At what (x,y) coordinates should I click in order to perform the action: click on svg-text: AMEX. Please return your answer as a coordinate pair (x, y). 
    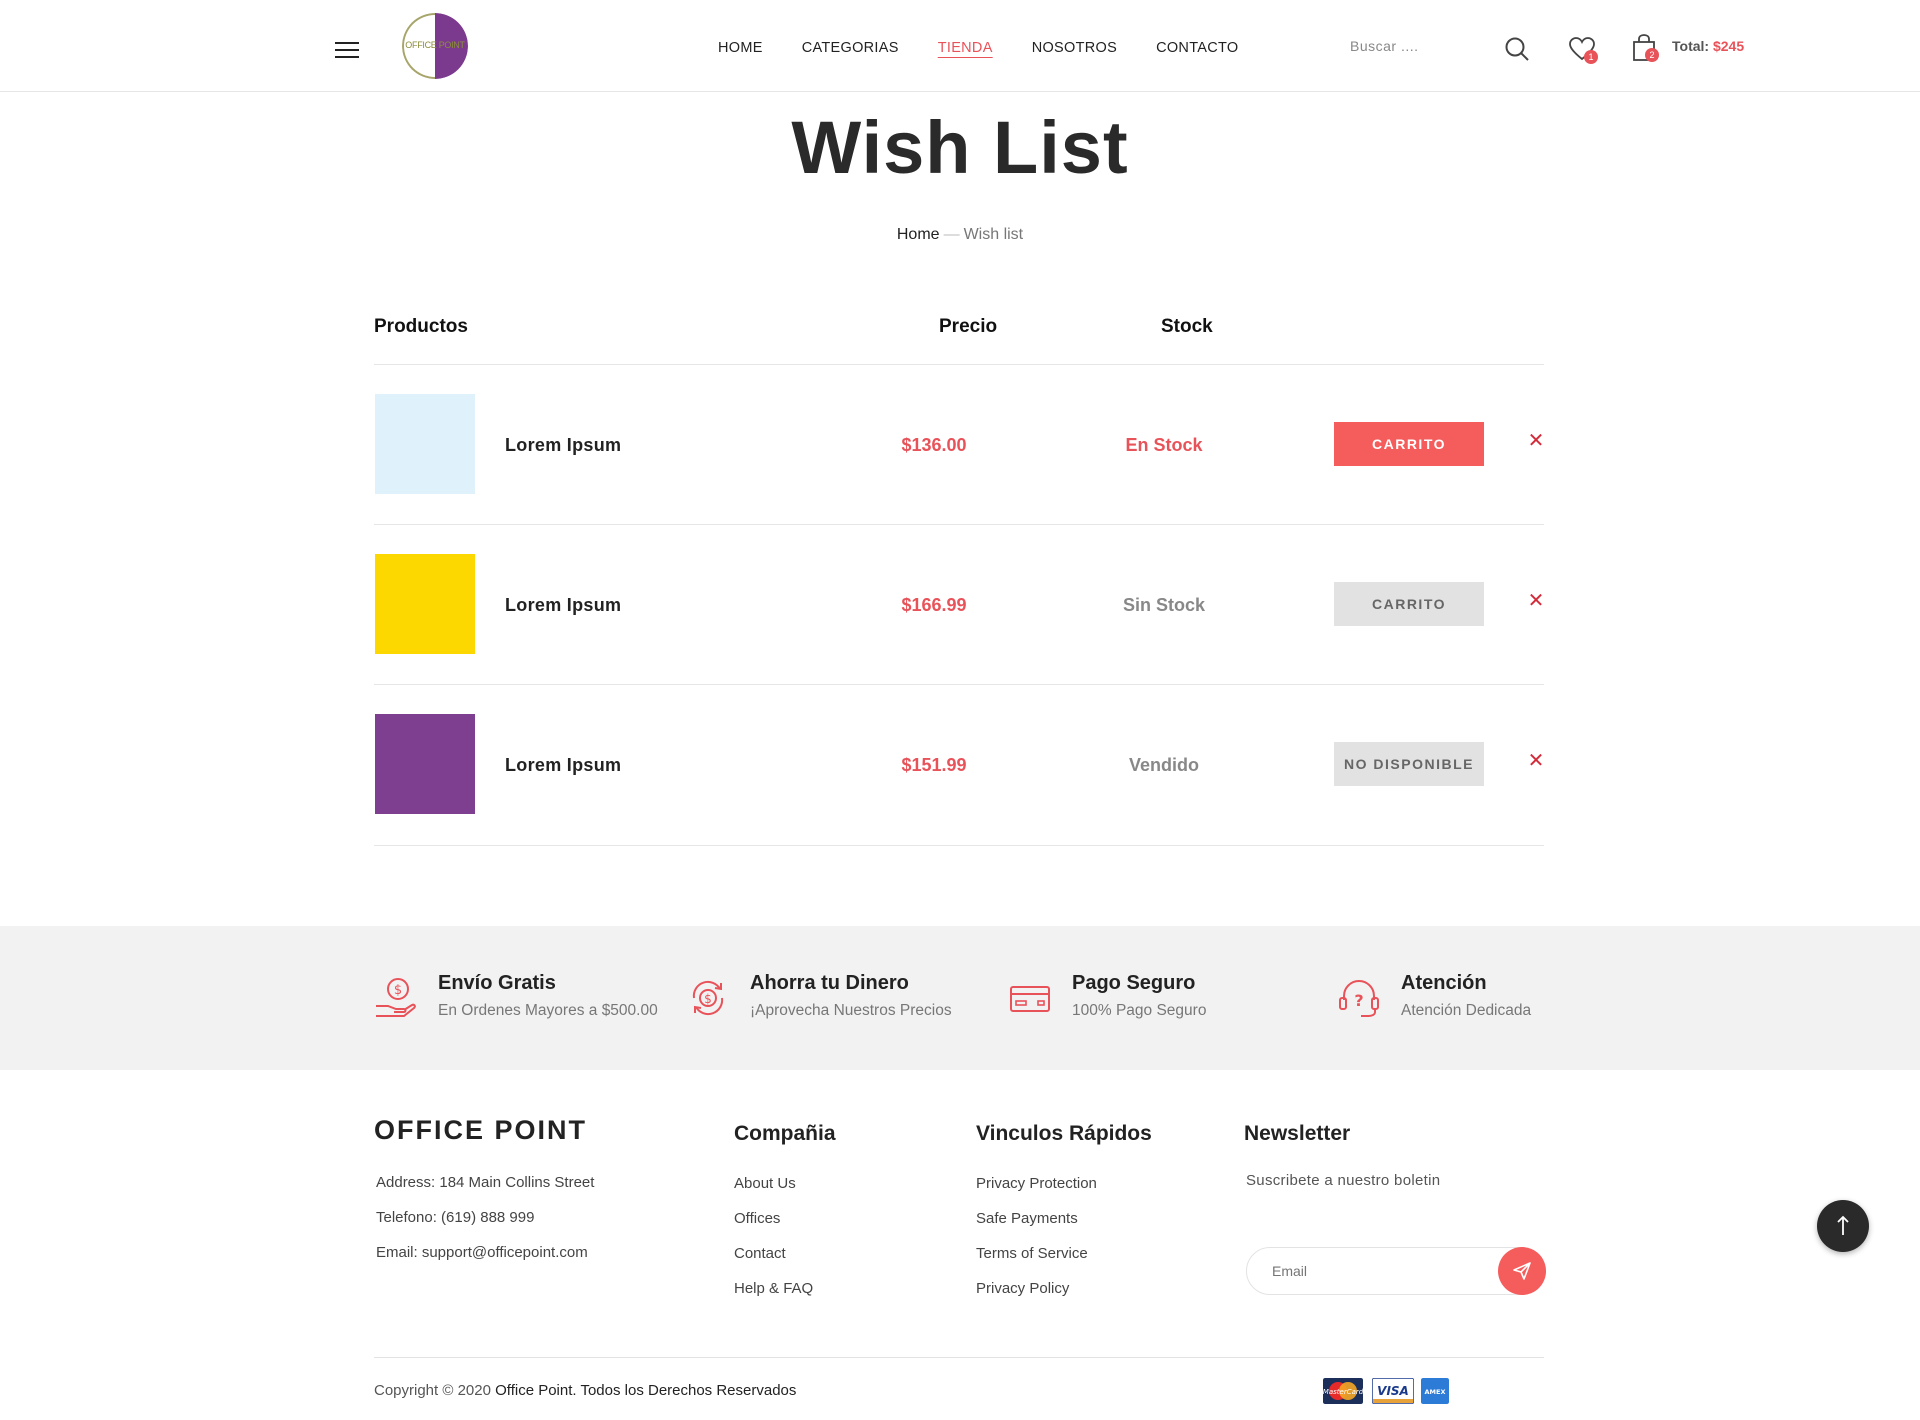
    Looking at the image, I should click on (1435, 1392).